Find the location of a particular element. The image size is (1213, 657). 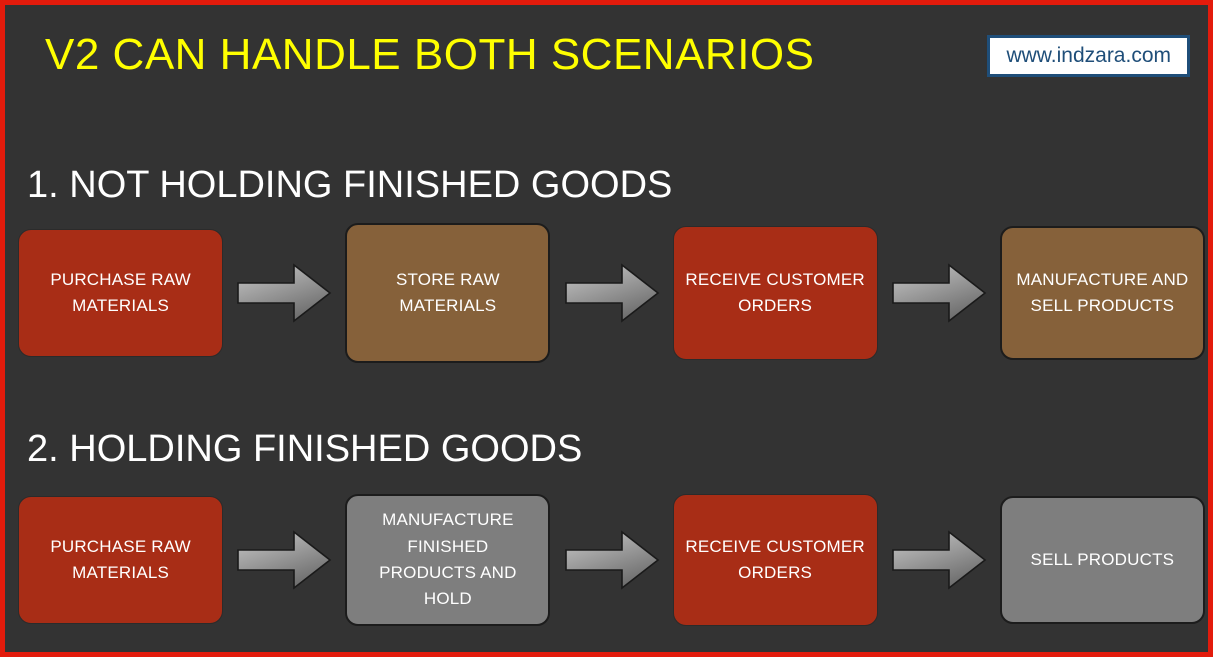

logo-url-text: www.indzara.com is located at coordinates (1088, 55).